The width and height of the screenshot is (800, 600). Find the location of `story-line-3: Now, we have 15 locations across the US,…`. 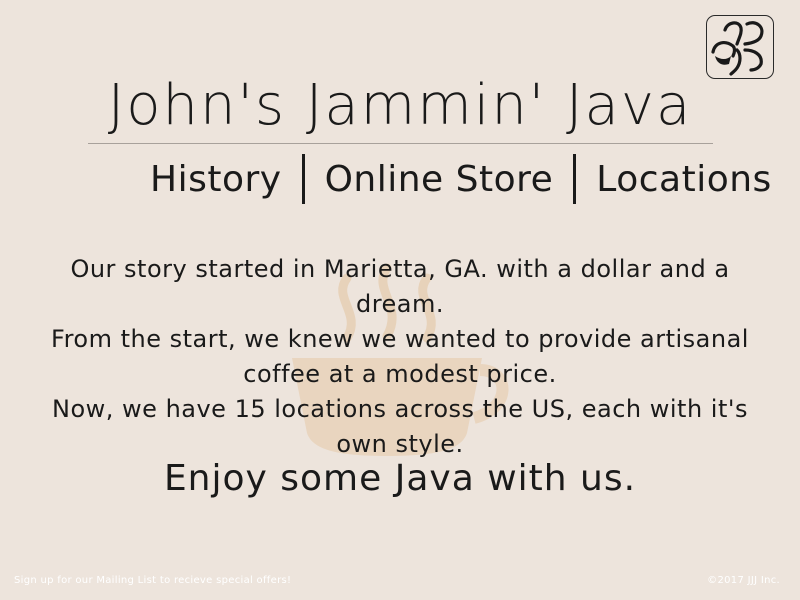

story-line-3: Now, we have 15 locations across the US,… is located at coordinates (400, 426).